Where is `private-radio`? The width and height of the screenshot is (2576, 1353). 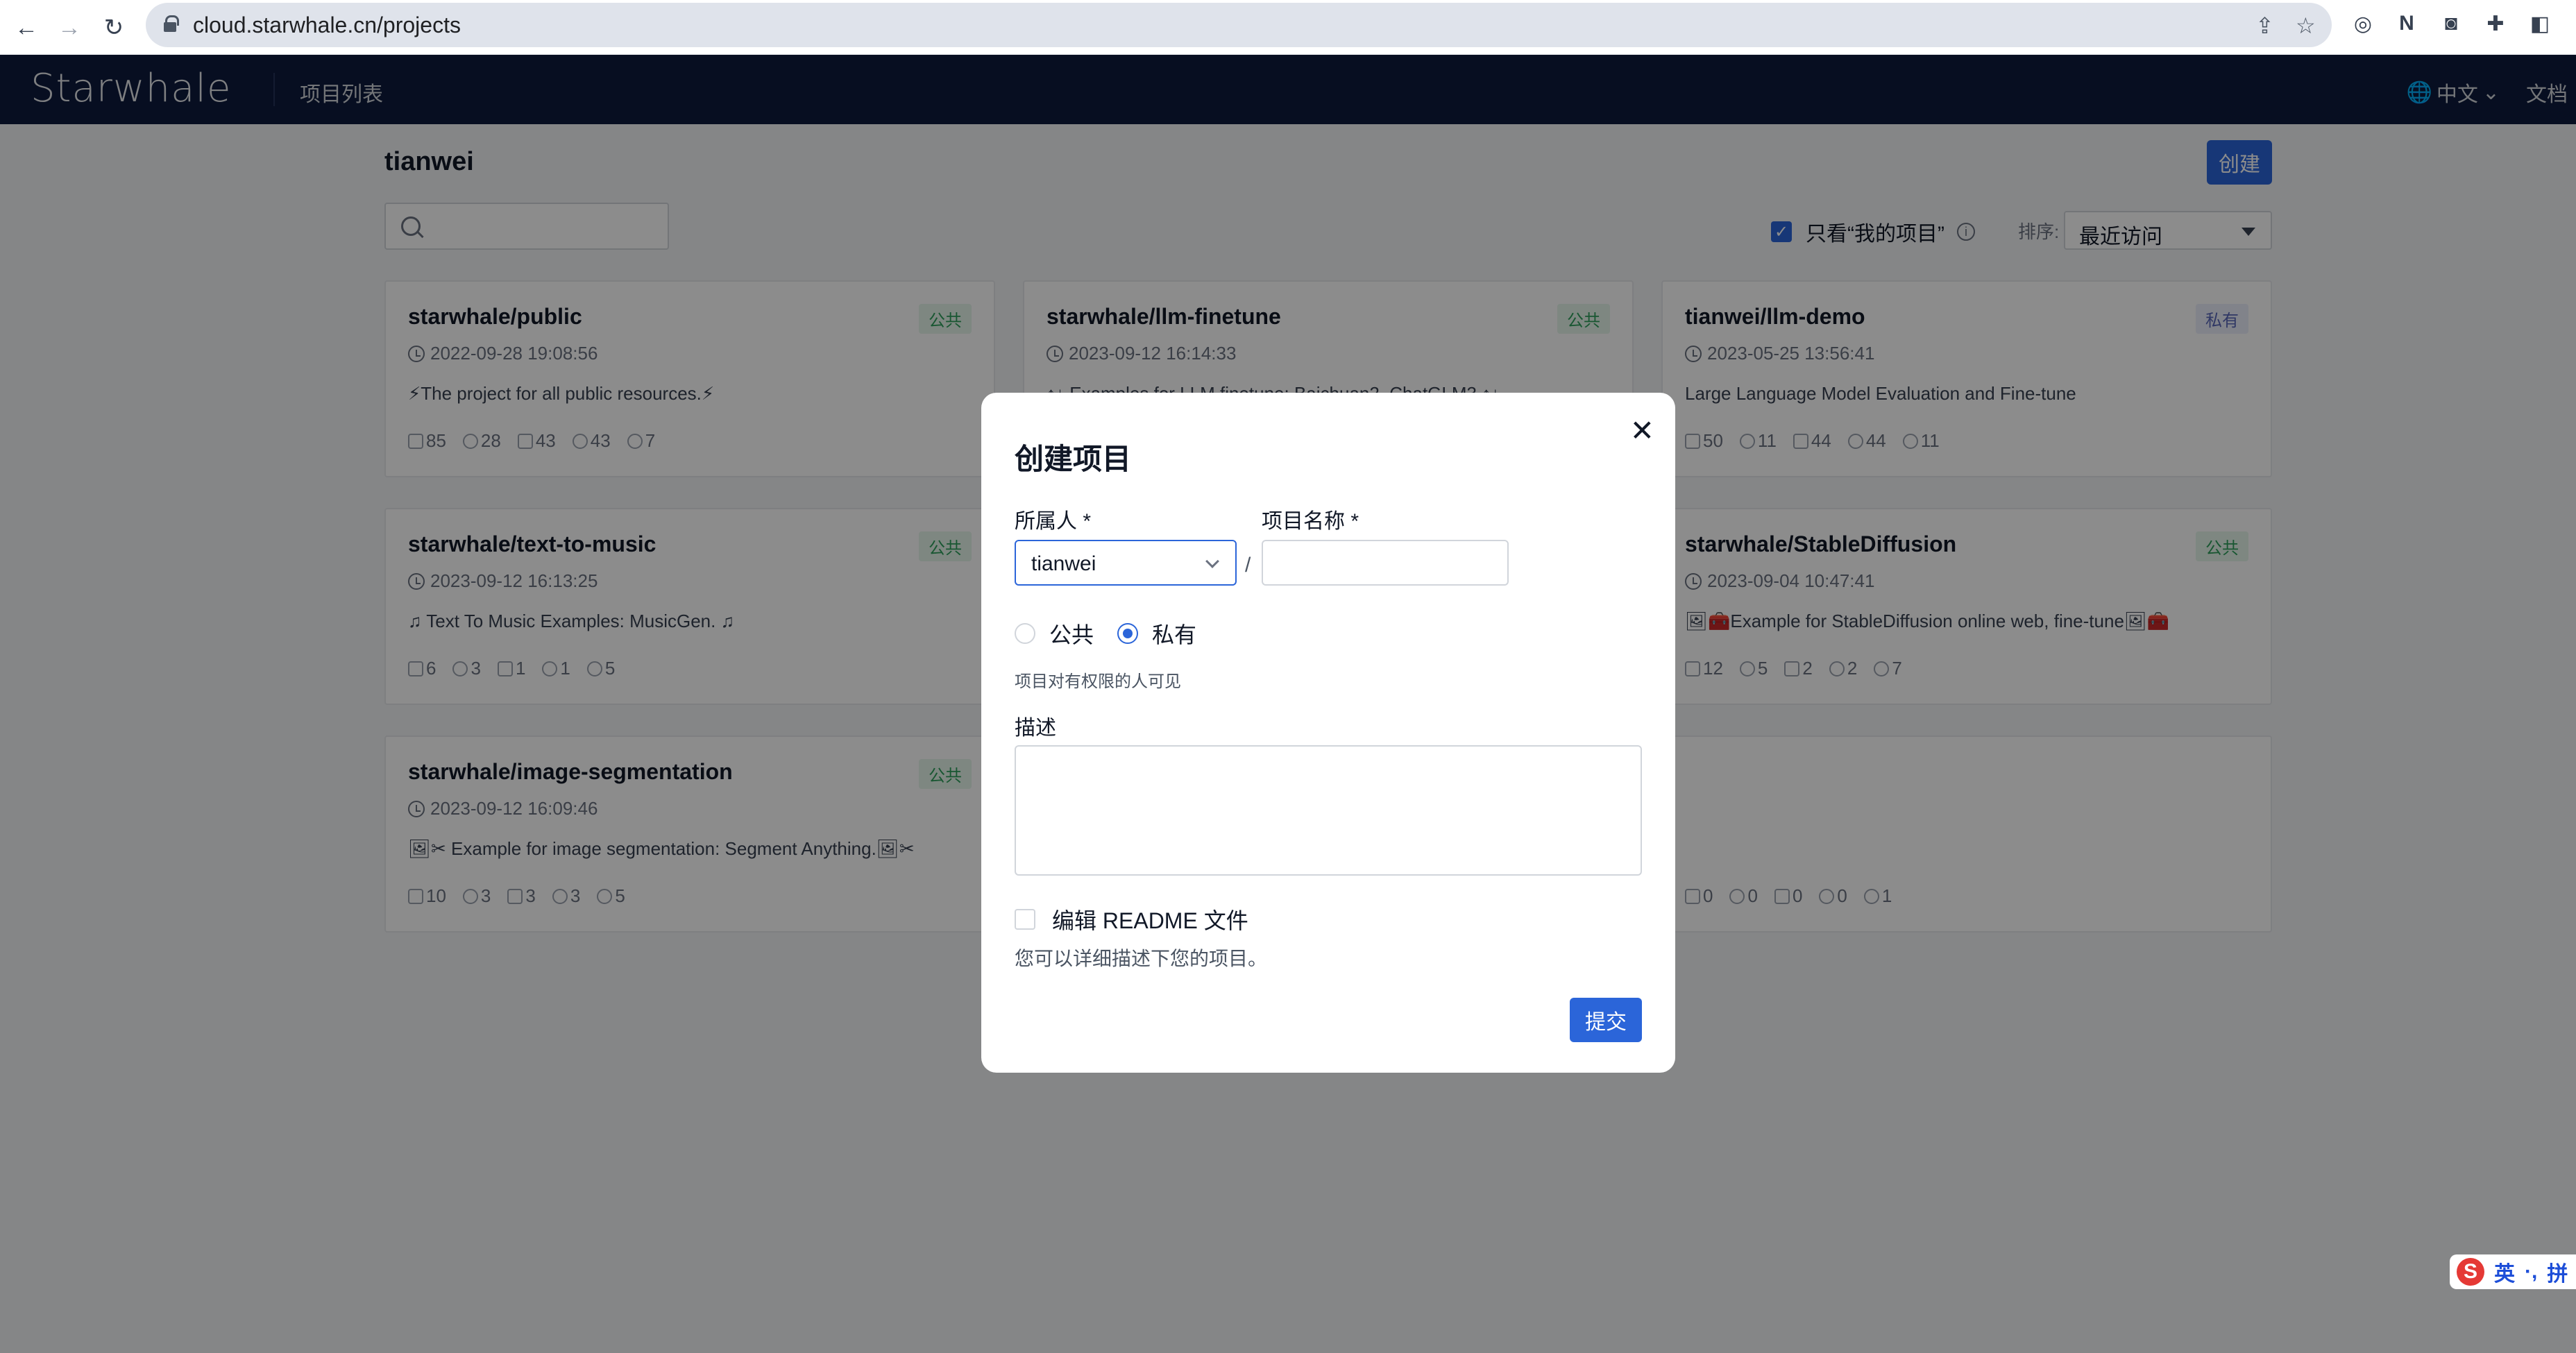 private-radio is located at coordinates (1128, 633).